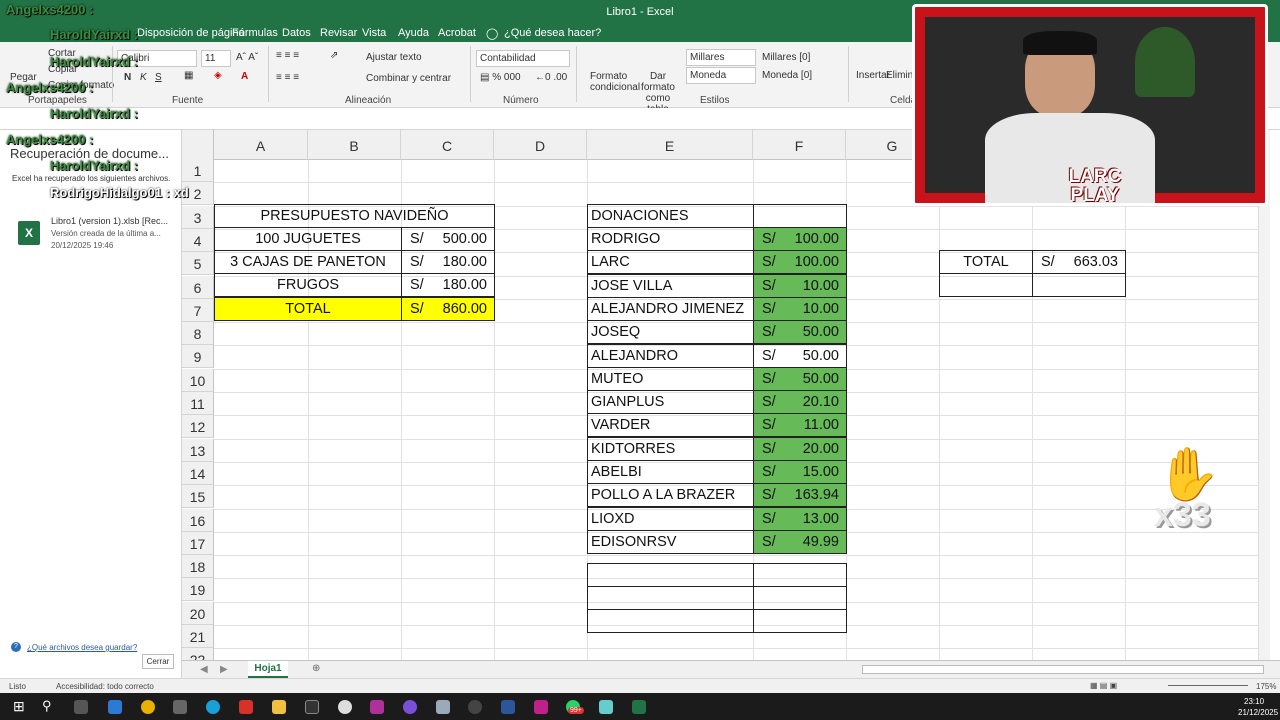  Describe the element at coordinates (198, 473) in the screenshot. I see `row-header: 14` at that location.